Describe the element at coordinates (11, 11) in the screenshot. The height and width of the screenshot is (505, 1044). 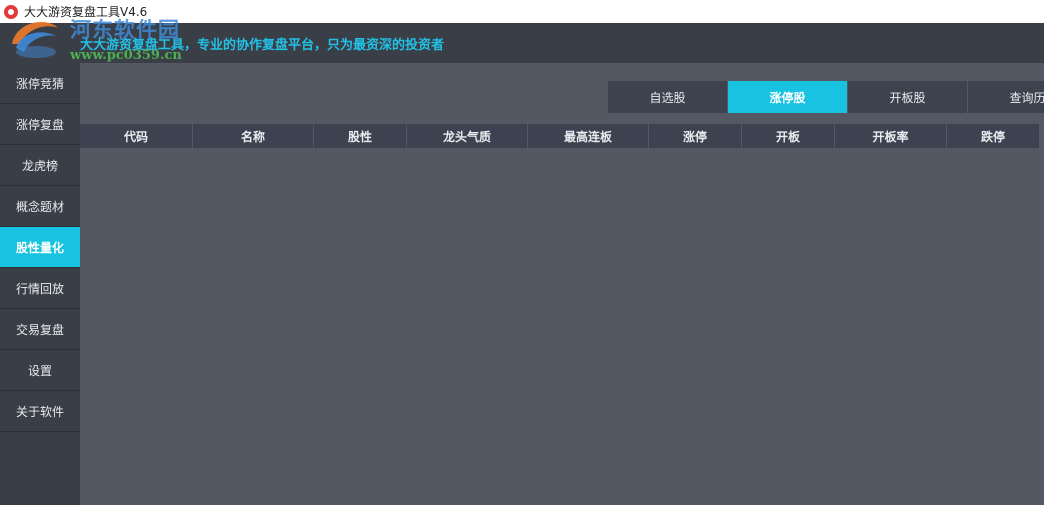
I see `app-logo-icon` at that location.